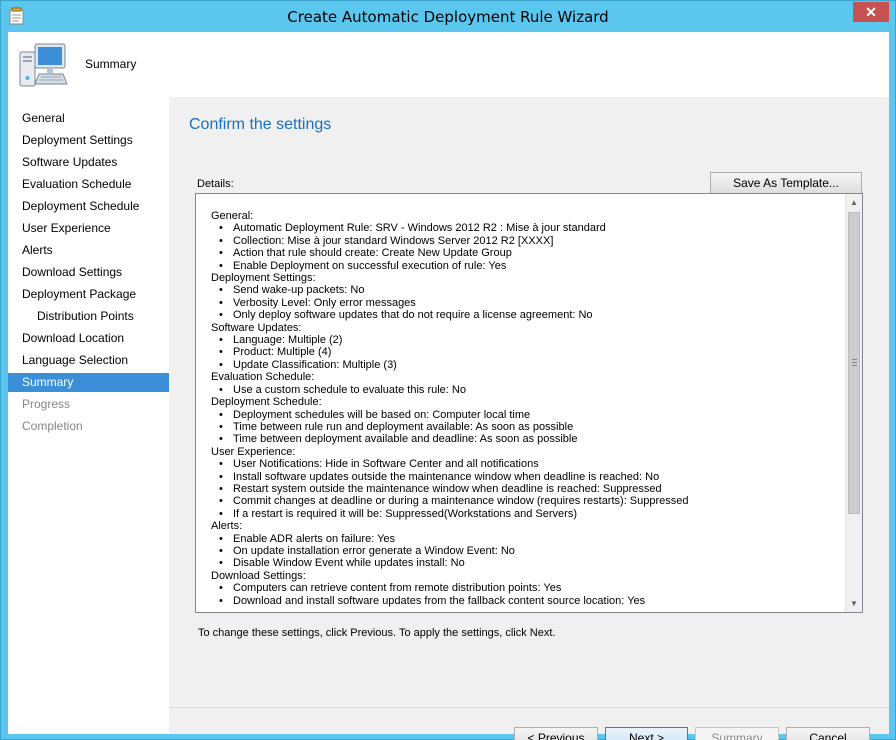 This screenshot has height=740, width=896. What do you see at coordinates (232, 216) in the screenshot?
I see `details-section-title: General:` at bounding box center [232, 216].